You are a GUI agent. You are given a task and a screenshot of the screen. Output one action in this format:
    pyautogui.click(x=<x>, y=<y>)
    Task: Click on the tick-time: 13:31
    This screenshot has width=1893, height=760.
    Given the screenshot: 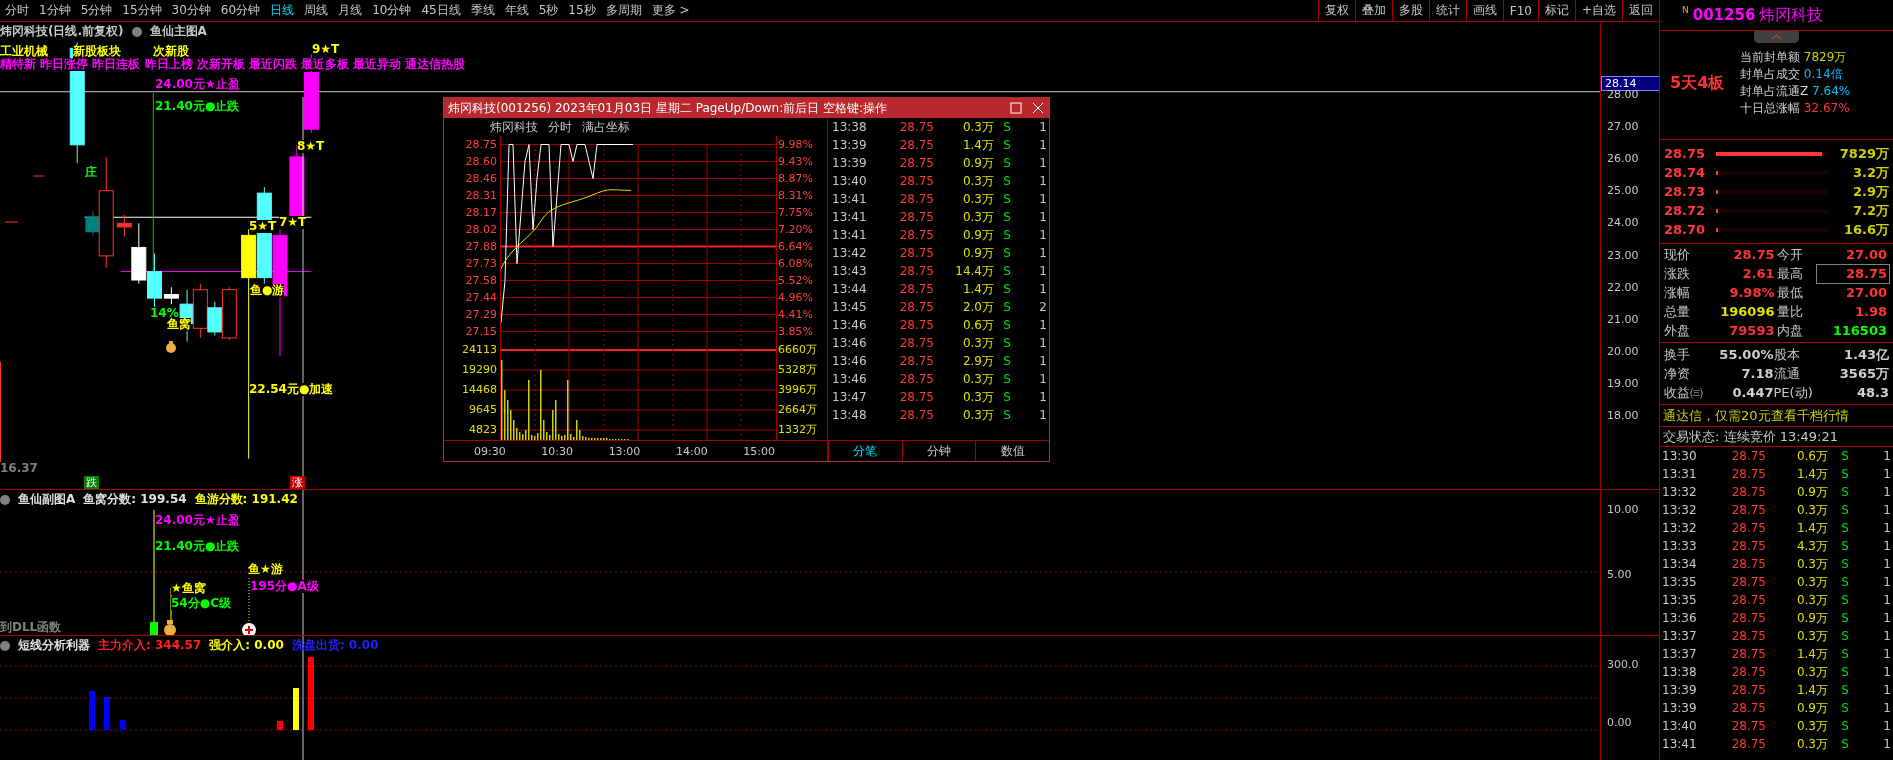 What is the action you would take?
    pyautogui.click(x=1680, y=474)
    